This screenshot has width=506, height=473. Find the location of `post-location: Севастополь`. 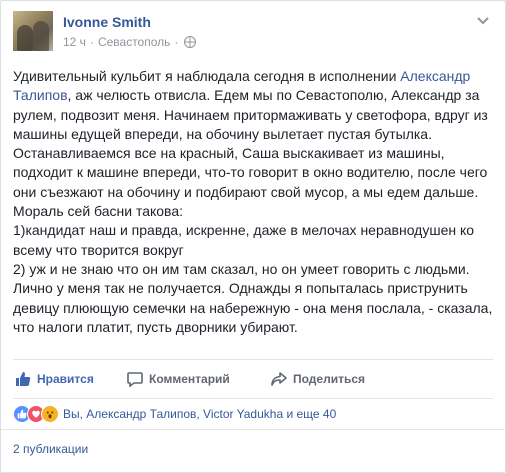

post-location: Севастополь is located at coordinates (134, 42).